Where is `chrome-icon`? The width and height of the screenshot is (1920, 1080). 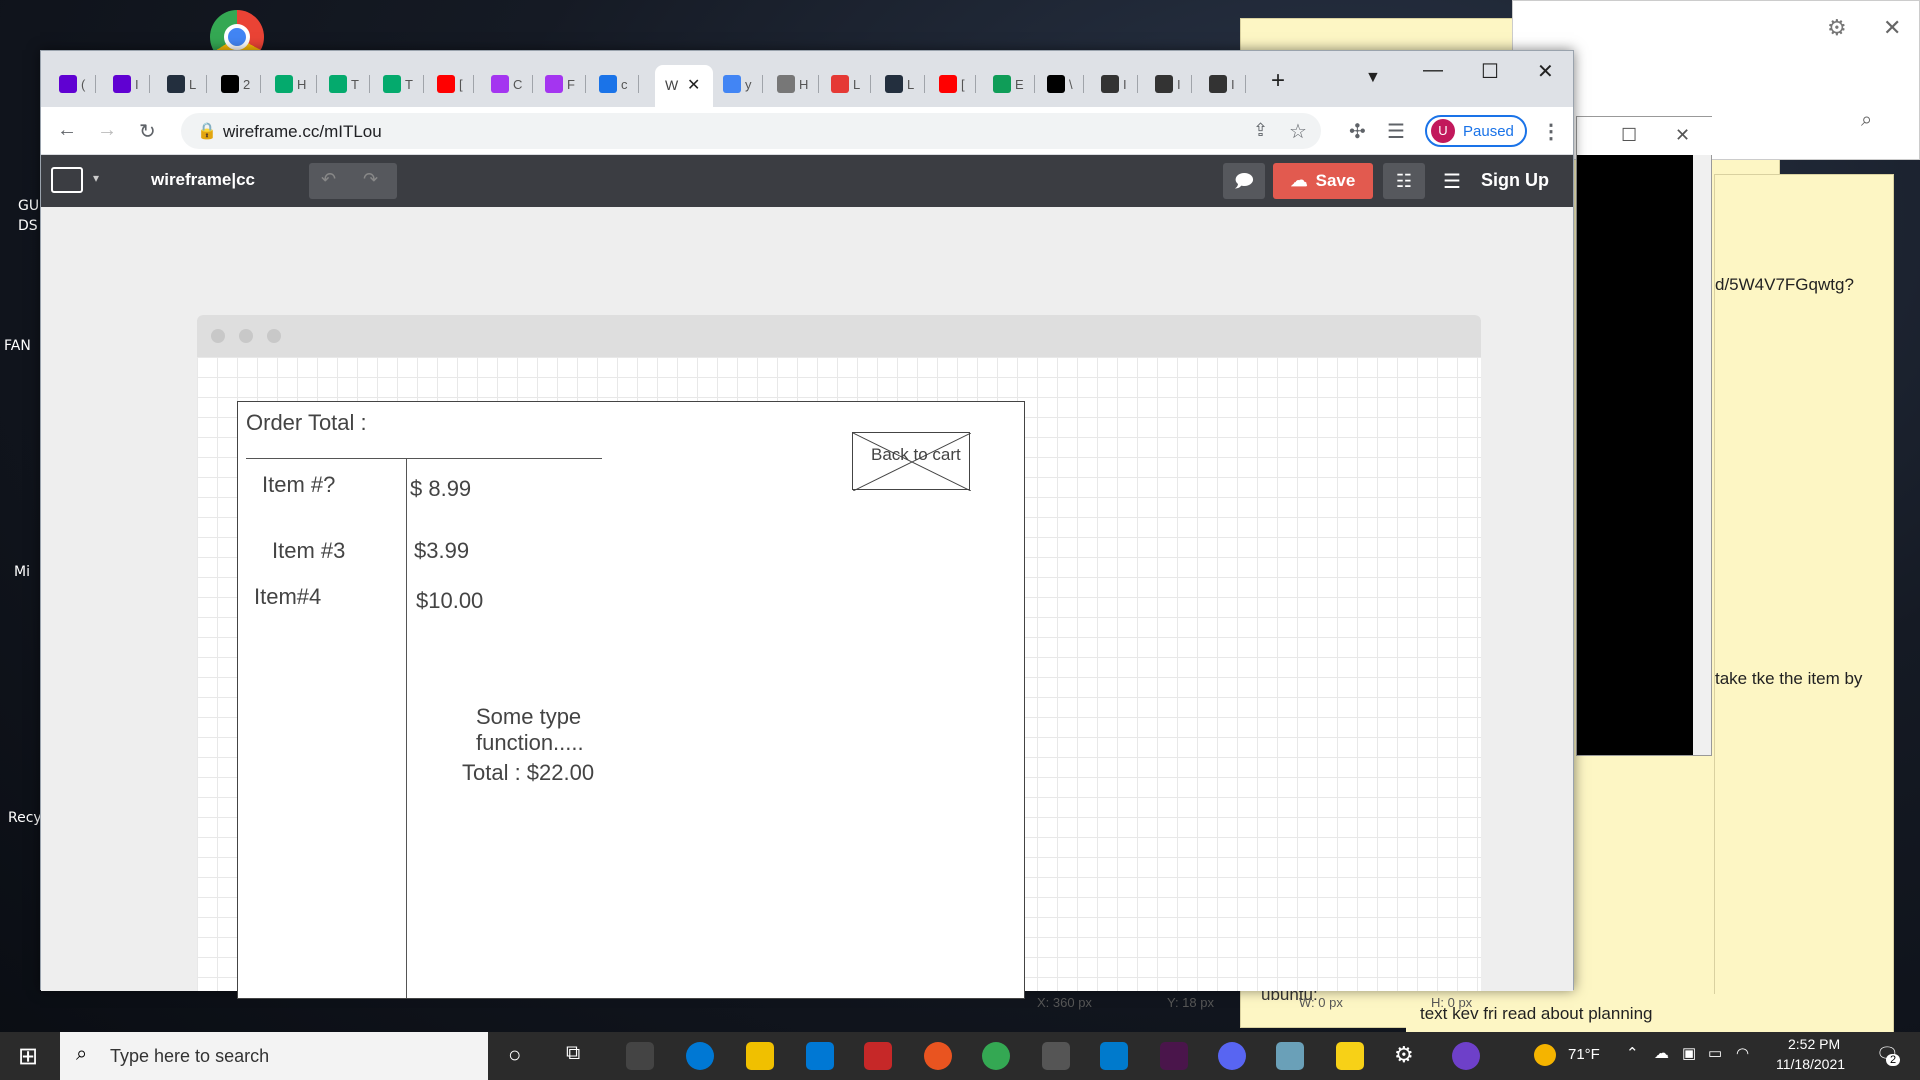 chrome-icon is located at coordinates (996, 1056).